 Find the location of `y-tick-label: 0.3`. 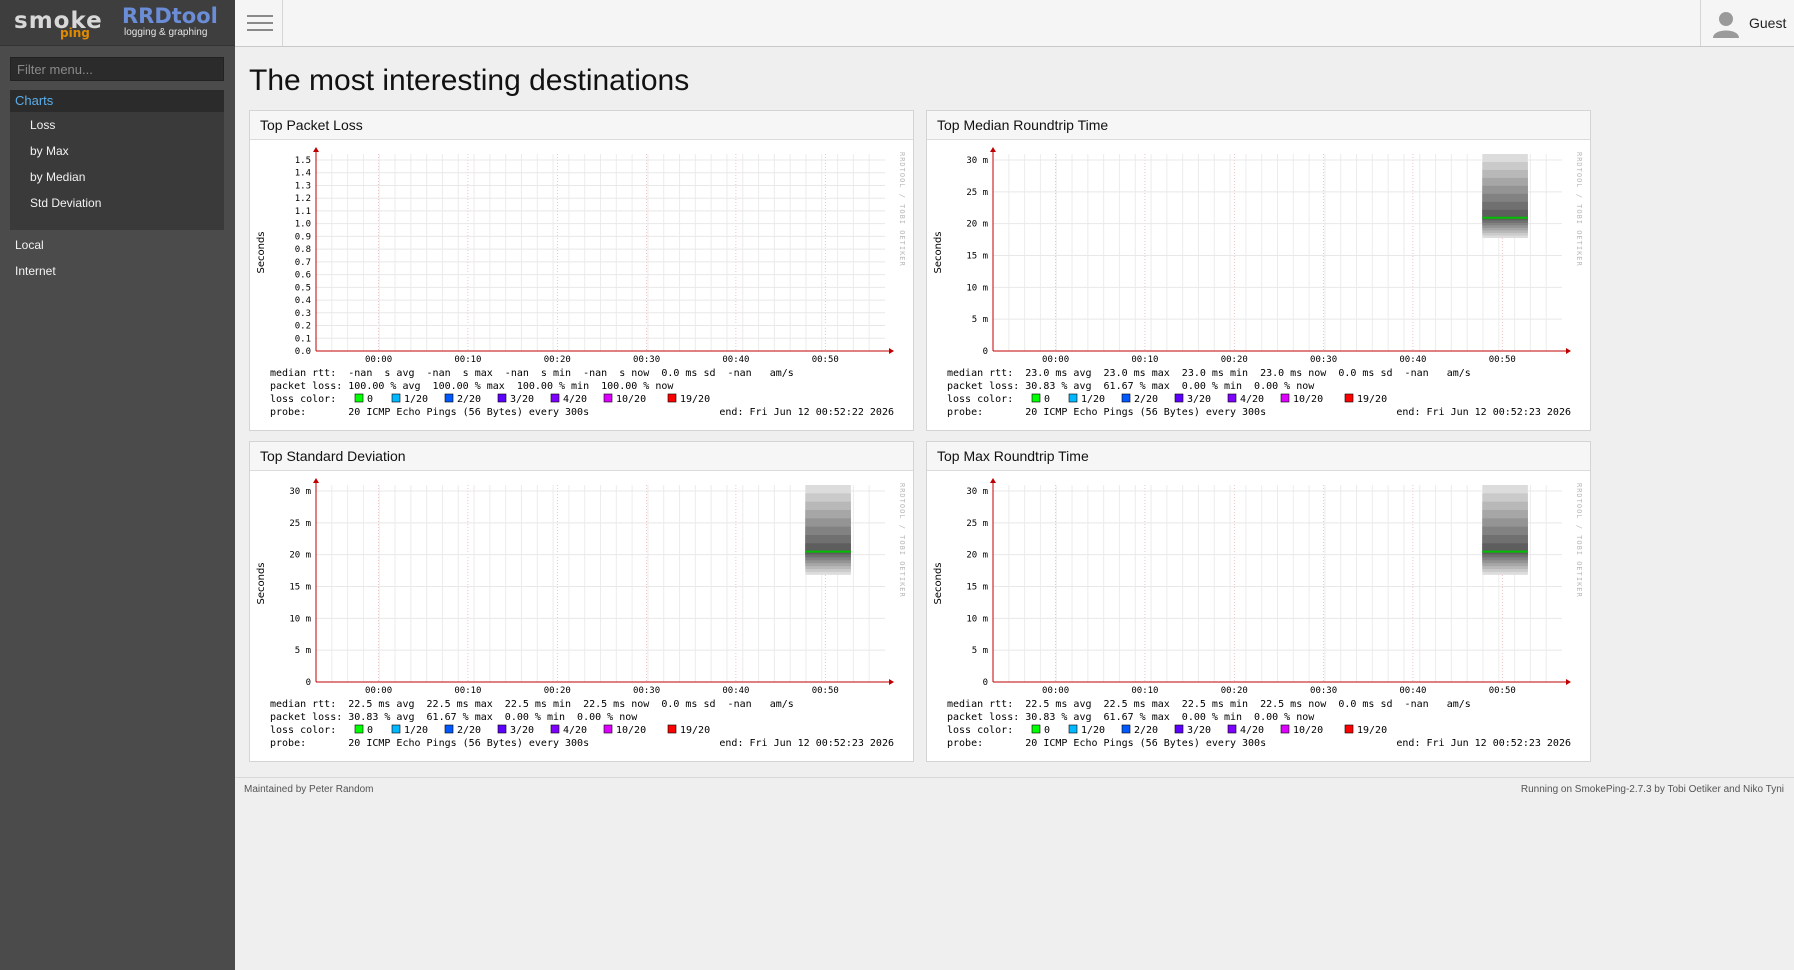

y-tick-label: 0.3 is located at coordinates (303, 314).